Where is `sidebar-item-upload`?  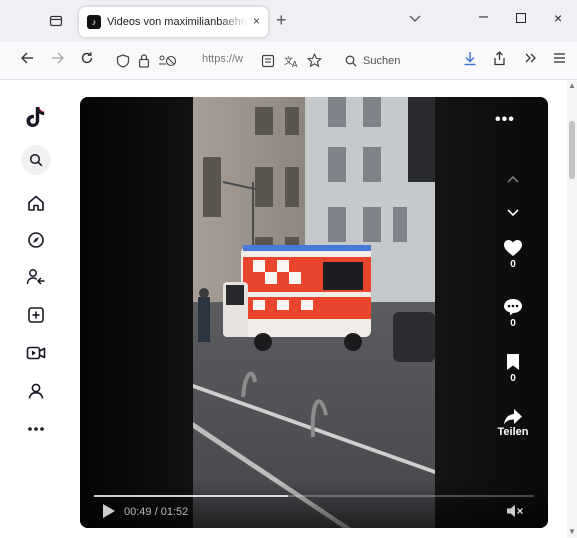 sidebar-item-upload is located at coordinates (36, 315).